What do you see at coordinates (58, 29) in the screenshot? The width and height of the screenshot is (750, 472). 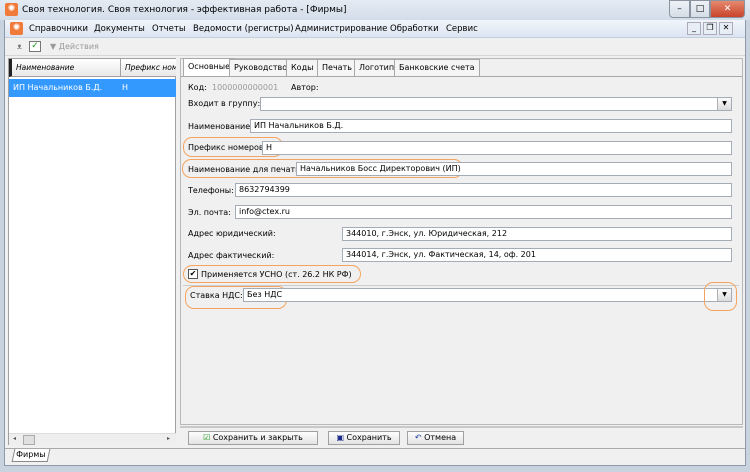 I see `menu-references: Справочники` at bounding box center [58, 29].